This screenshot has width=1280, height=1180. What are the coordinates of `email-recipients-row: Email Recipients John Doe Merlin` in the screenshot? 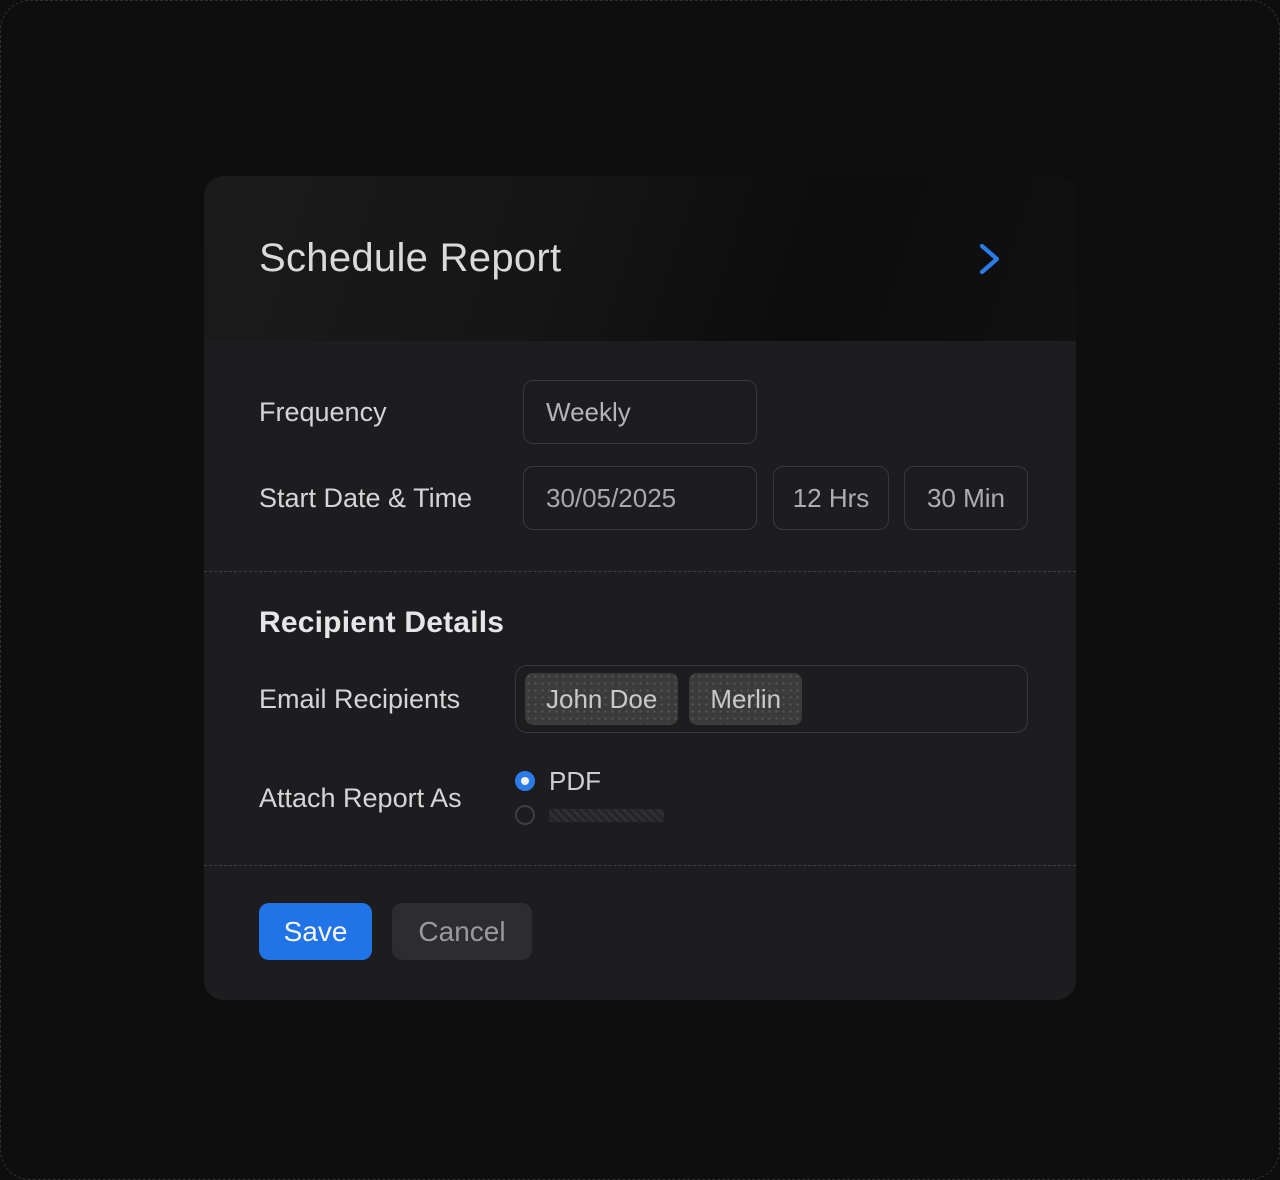 It's located at (643, 699).